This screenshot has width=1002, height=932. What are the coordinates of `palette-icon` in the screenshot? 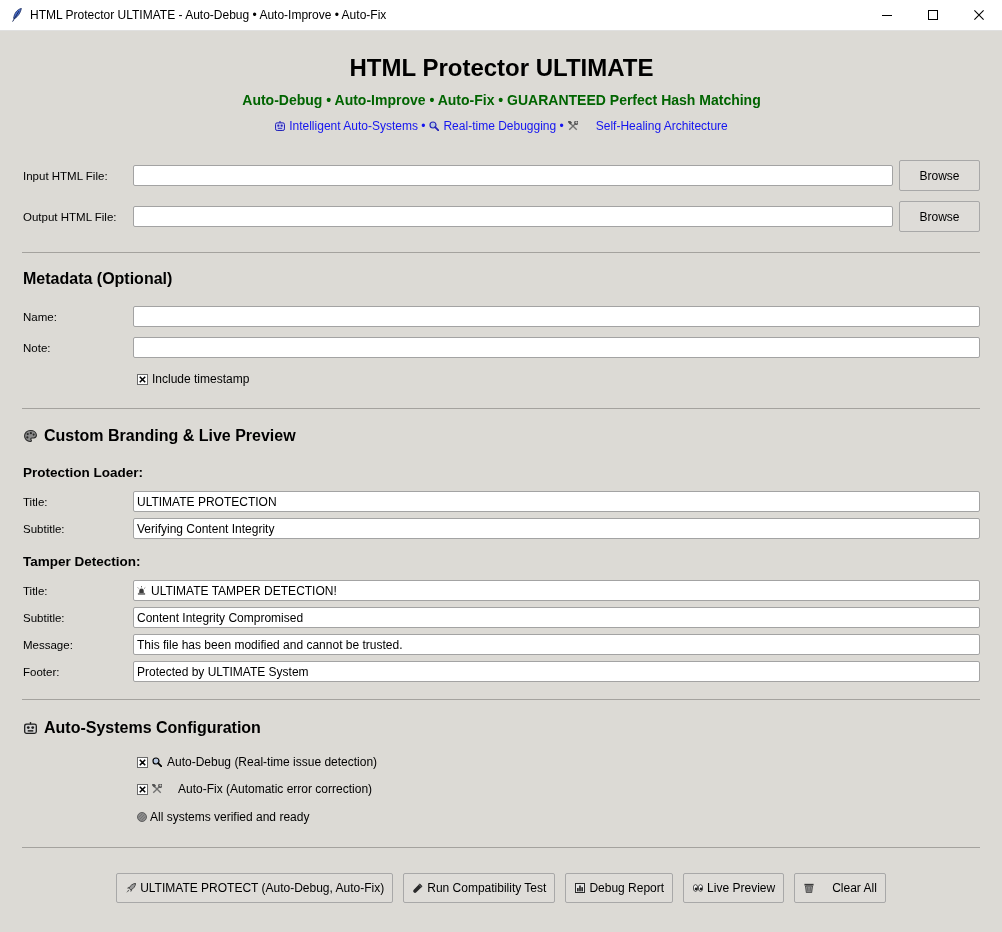 It's located at (30, 436).